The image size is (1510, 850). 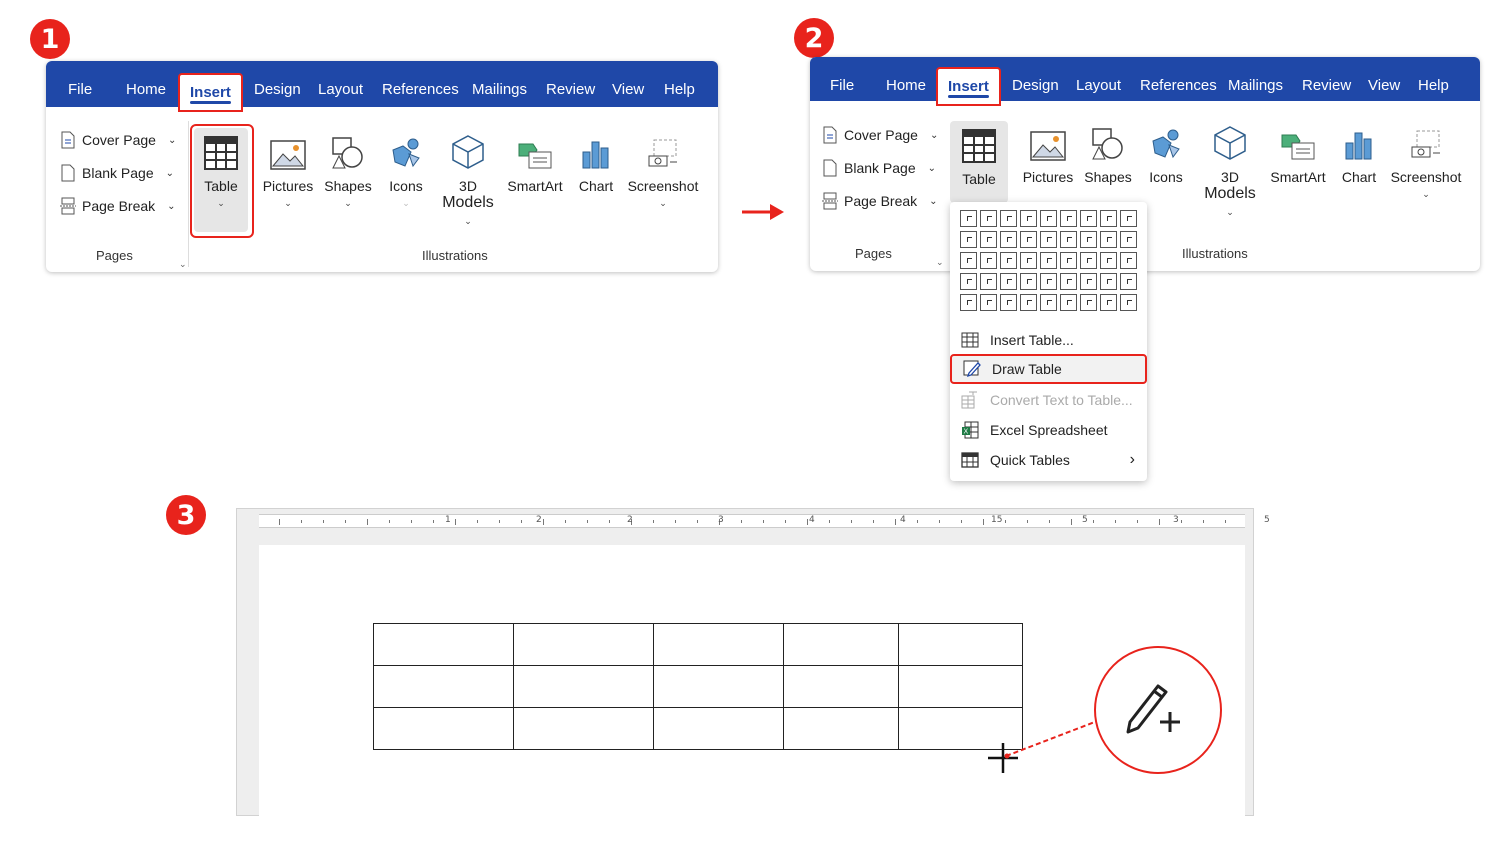 I want to click on tab-review: Review, so click(x=570, y=89).